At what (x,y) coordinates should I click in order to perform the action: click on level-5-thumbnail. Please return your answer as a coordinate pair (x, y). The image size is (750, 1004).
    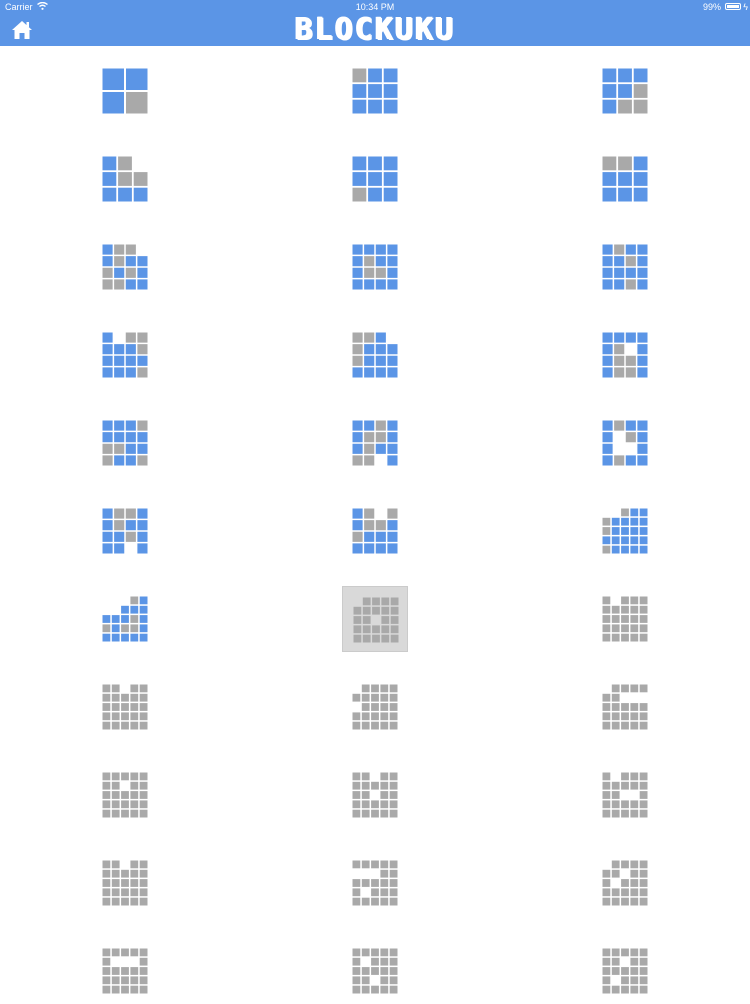
    Looking at the image, I should click on (375, 178).